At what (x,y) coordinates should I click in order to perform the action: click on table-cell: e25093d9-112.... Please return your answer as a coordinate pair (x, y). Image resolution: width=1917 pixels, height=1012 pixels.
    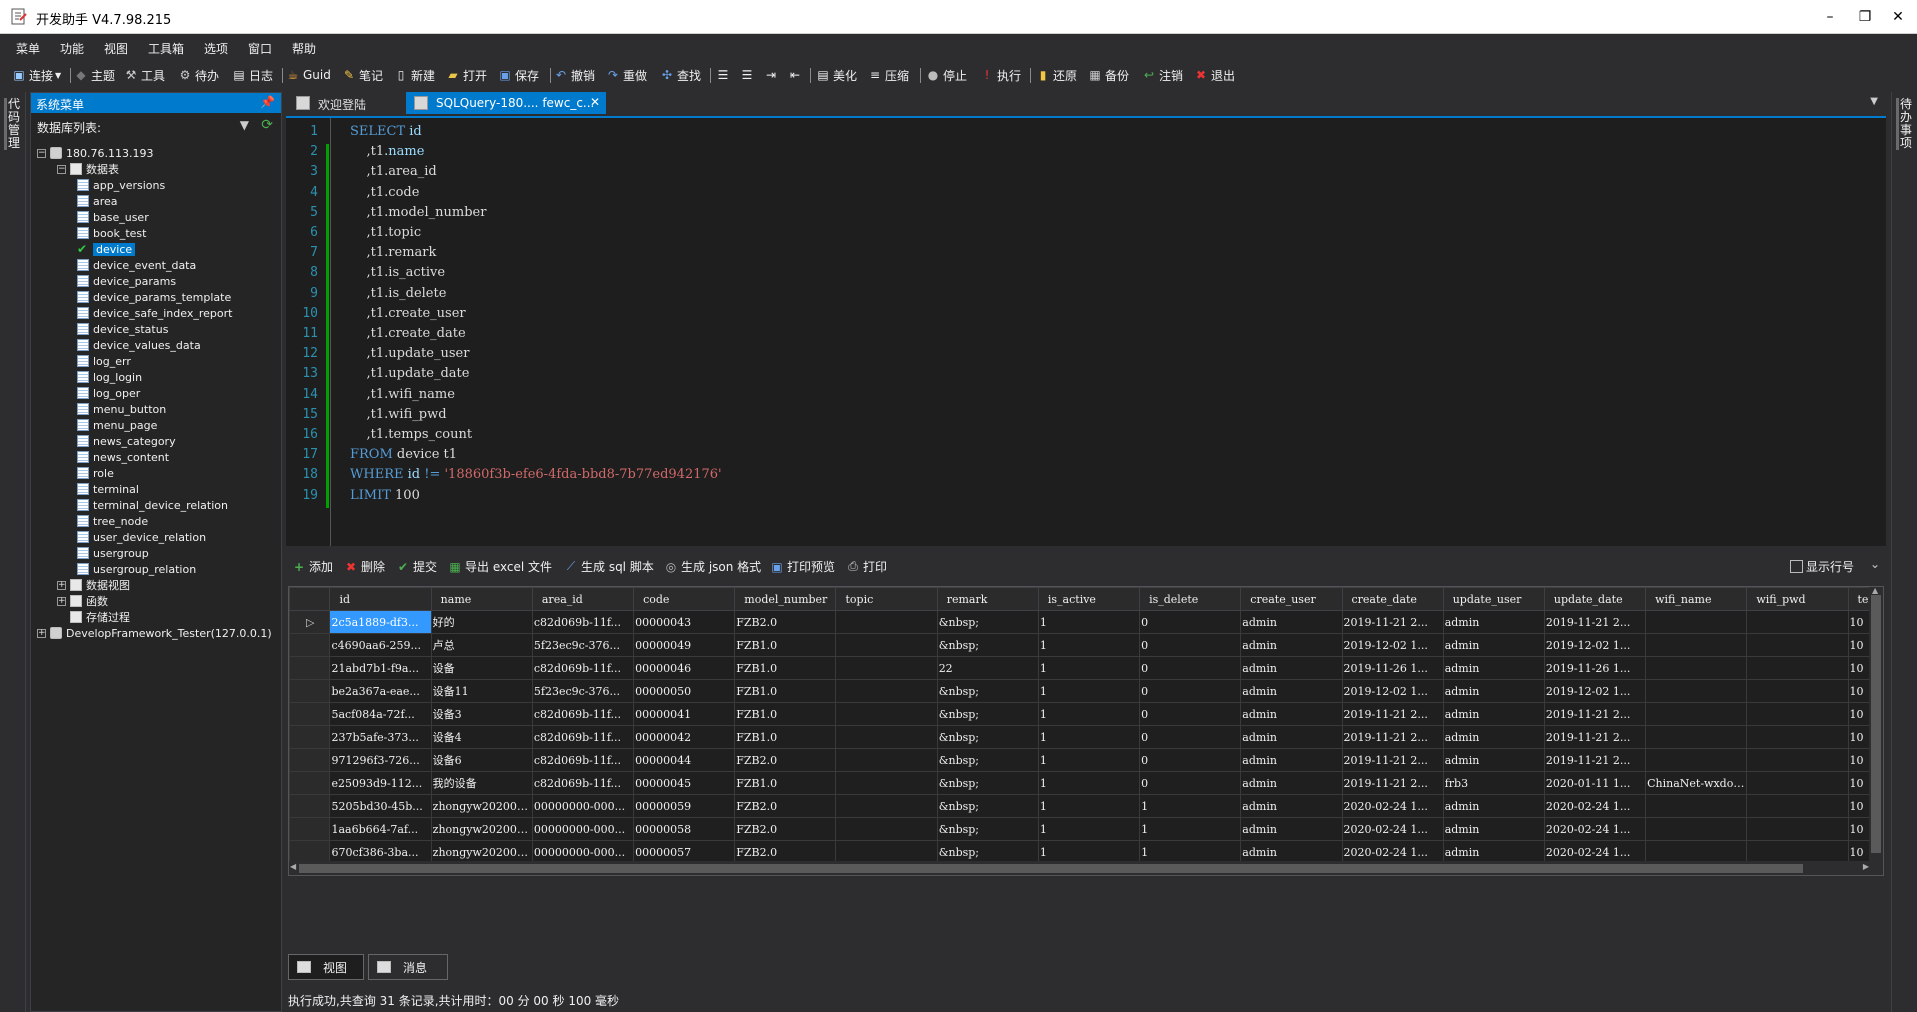
    Looking at the image, I should click on (380, 783).